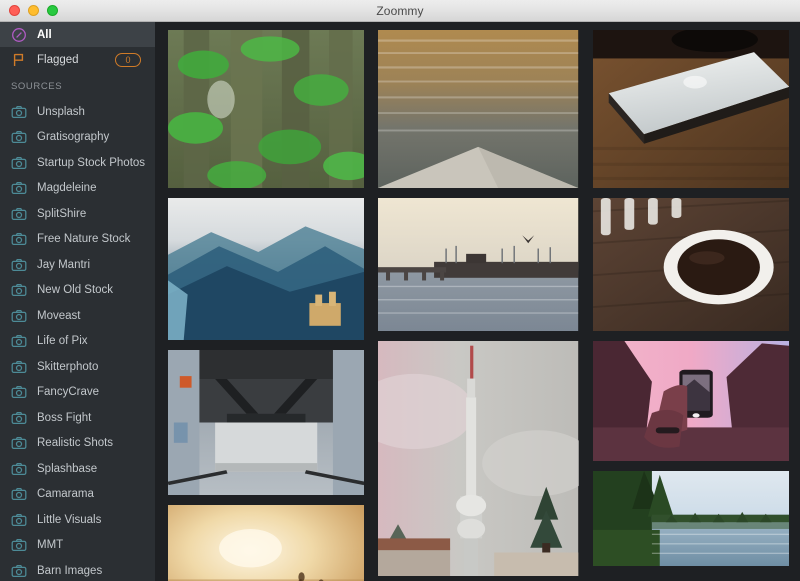 This screenshot has width=800, height=581. I want to click on sidebar-item-label: Moveast, so click(59, 315).